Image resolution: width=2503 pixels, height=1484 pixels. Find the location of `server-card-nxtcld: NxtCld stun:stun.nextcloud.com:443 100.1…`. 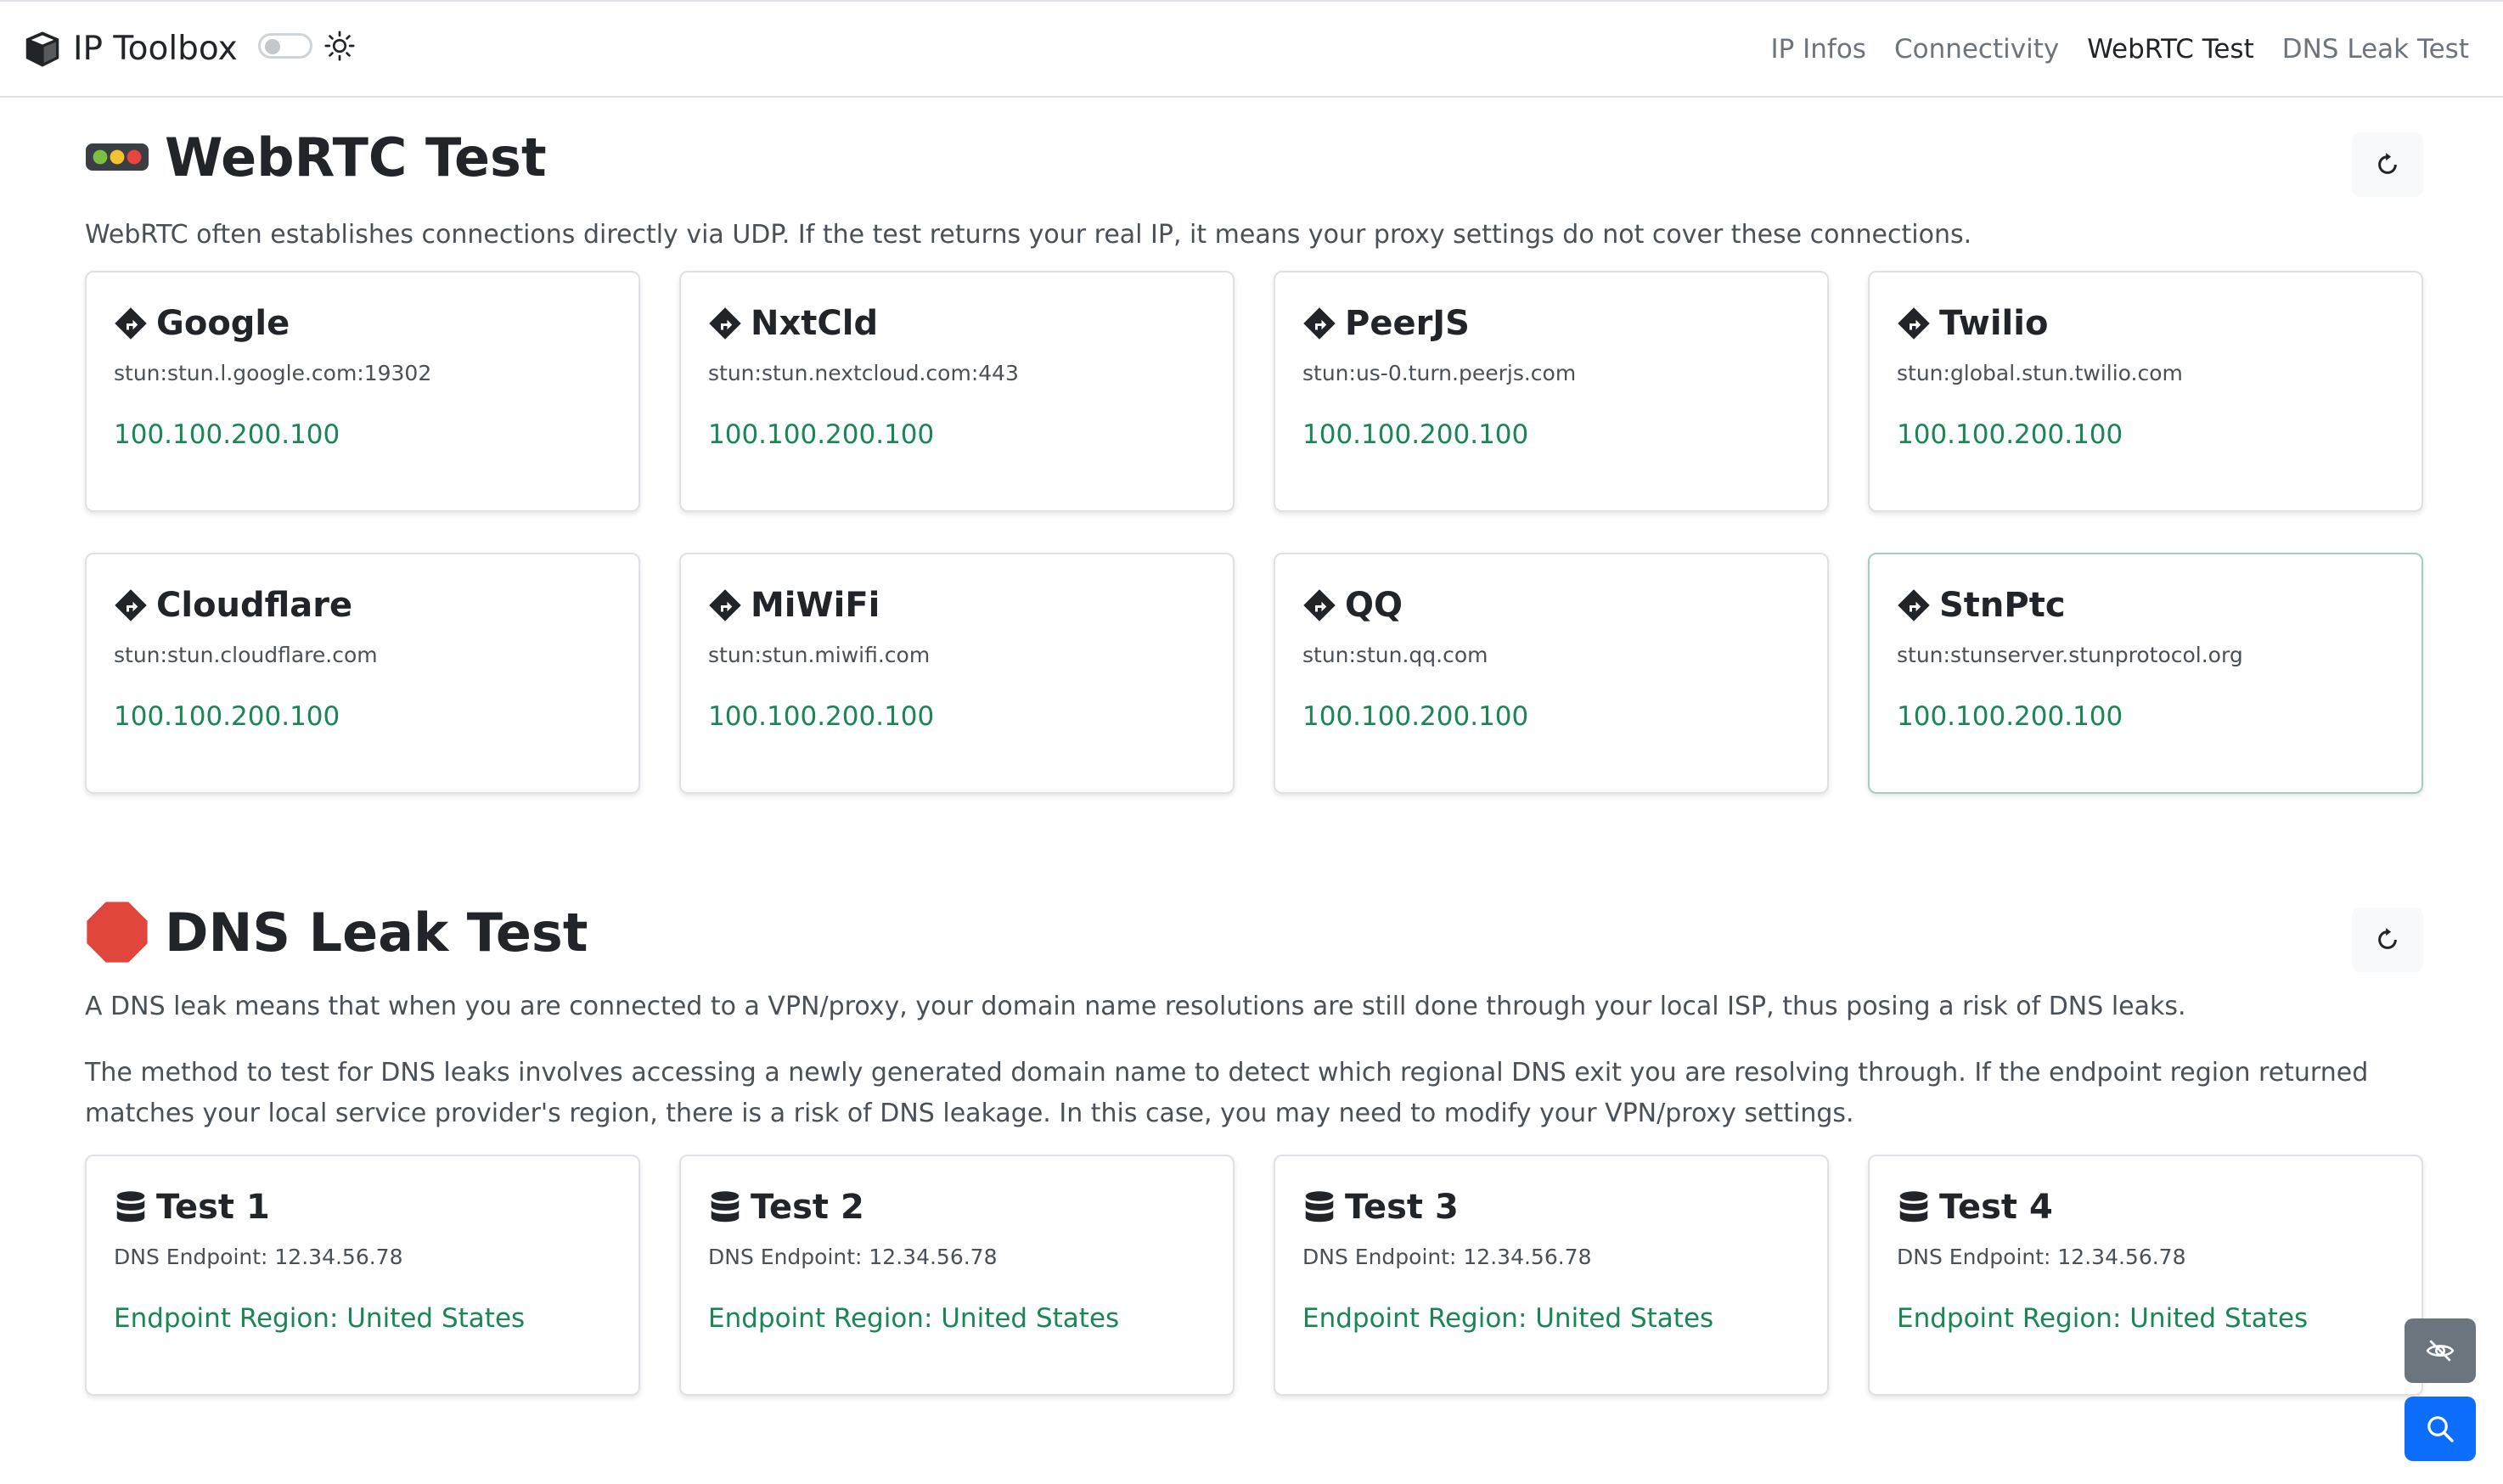

server-card-nxtcld: NxtCld stun:stun.nextcloud.com:443 100.1… is located at coordinates (957, 391).